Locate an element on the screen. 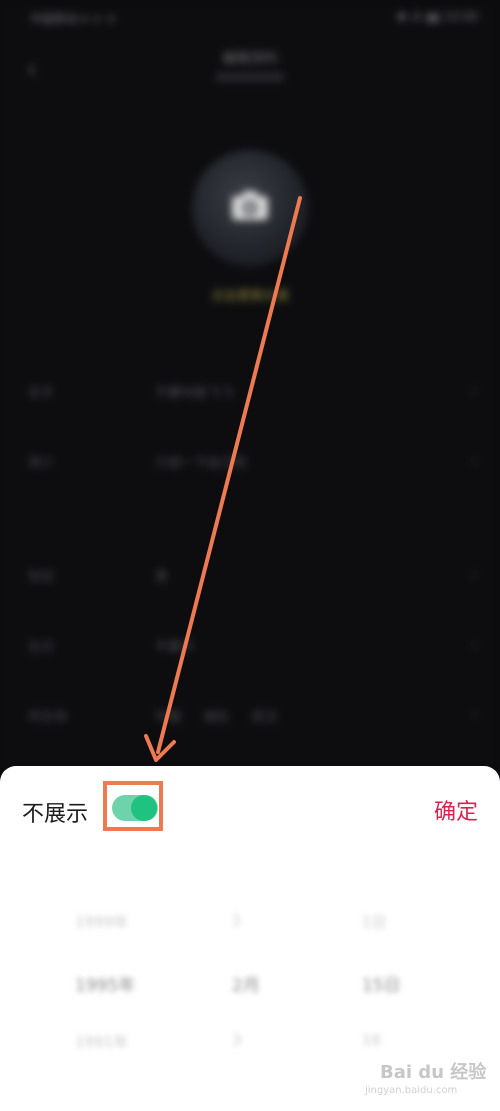  picker-day: 15日 is located at coordinates (381, 986).